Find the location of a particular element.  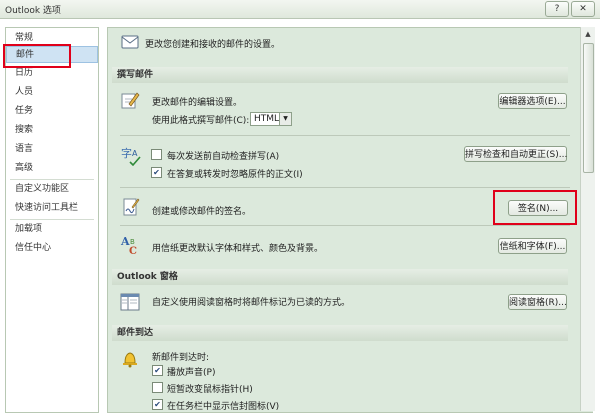

reading-pane-icon is located at coordinates (130, 302).